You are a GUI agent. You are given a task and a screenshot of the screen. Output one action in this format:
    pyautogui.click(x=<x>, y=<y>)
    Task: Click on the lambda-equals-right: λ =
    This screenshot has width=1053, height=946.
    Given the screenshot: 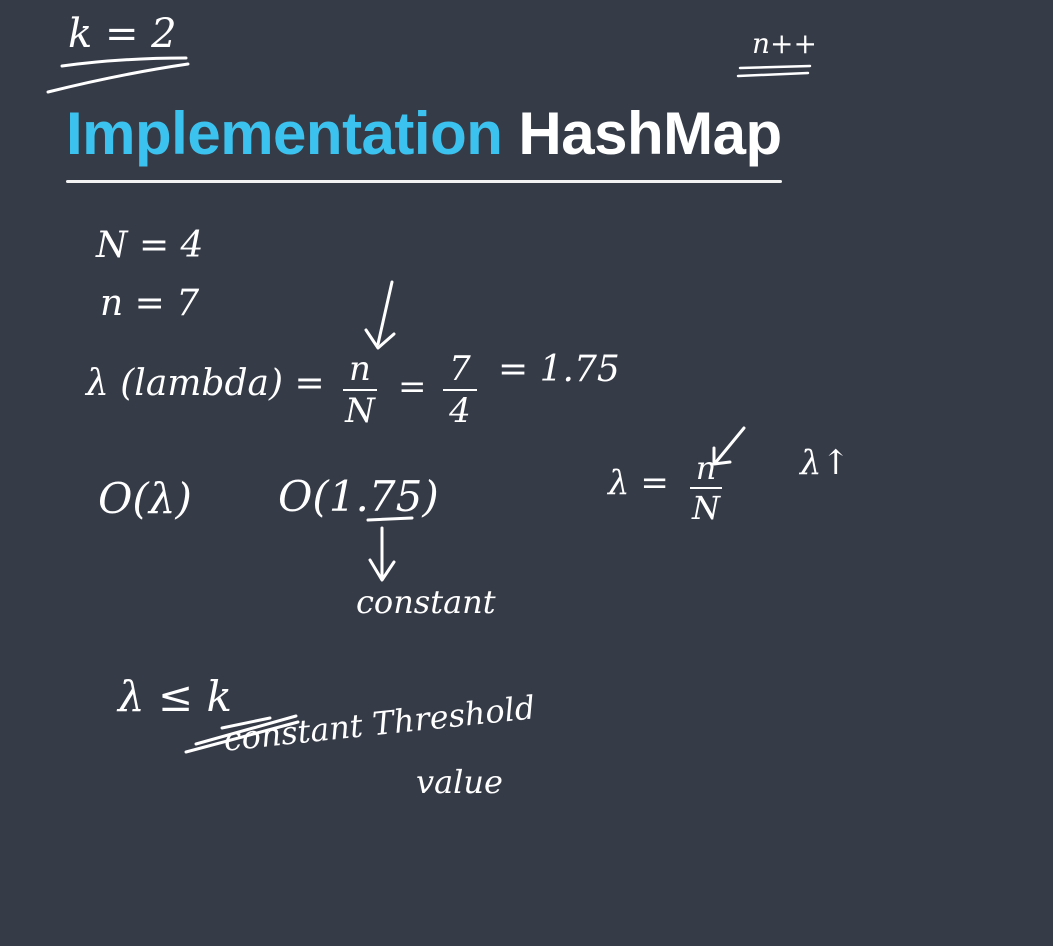 What is the action you would take?
    pyautogui.click(x=638, y=483)
    